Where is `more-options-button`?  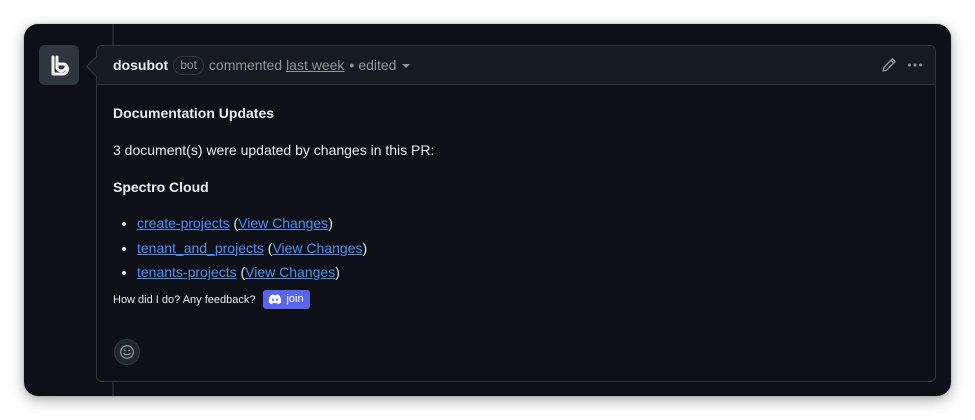
more-options-button is located at coordinates (915, 65).